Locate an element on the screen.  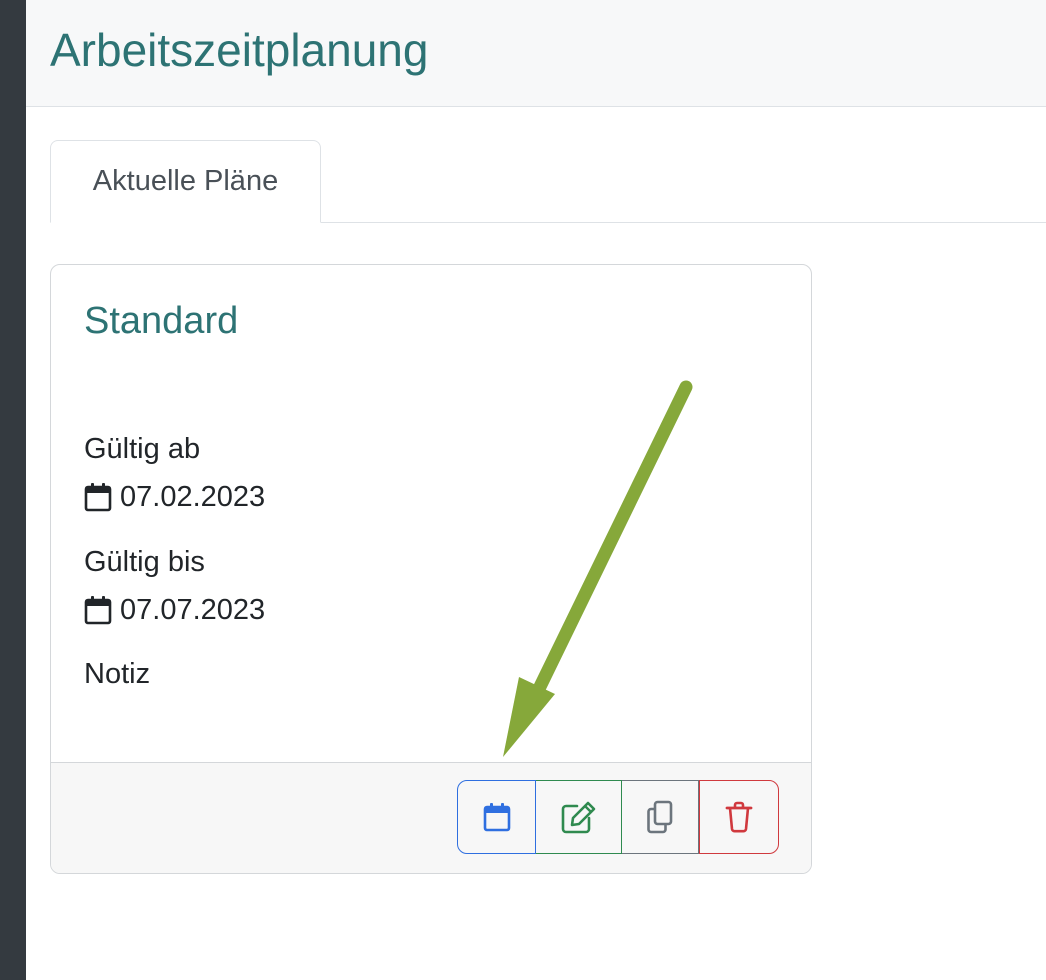
valid-from-date: 07.02.2023 is located at coordinates (193, 497).